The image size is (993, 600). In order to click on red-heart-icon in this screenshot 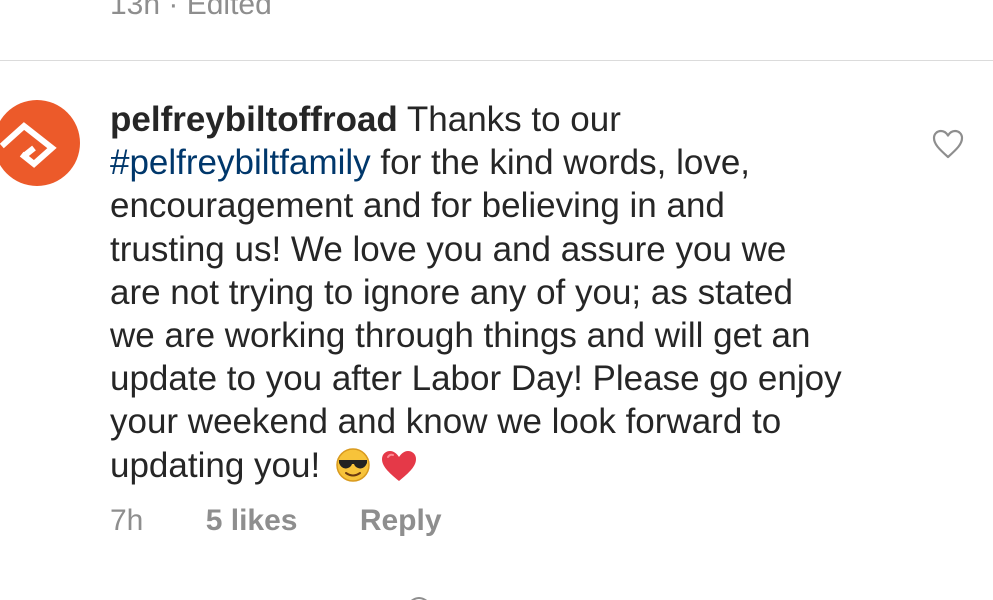, I will do `click(398, 465)`.